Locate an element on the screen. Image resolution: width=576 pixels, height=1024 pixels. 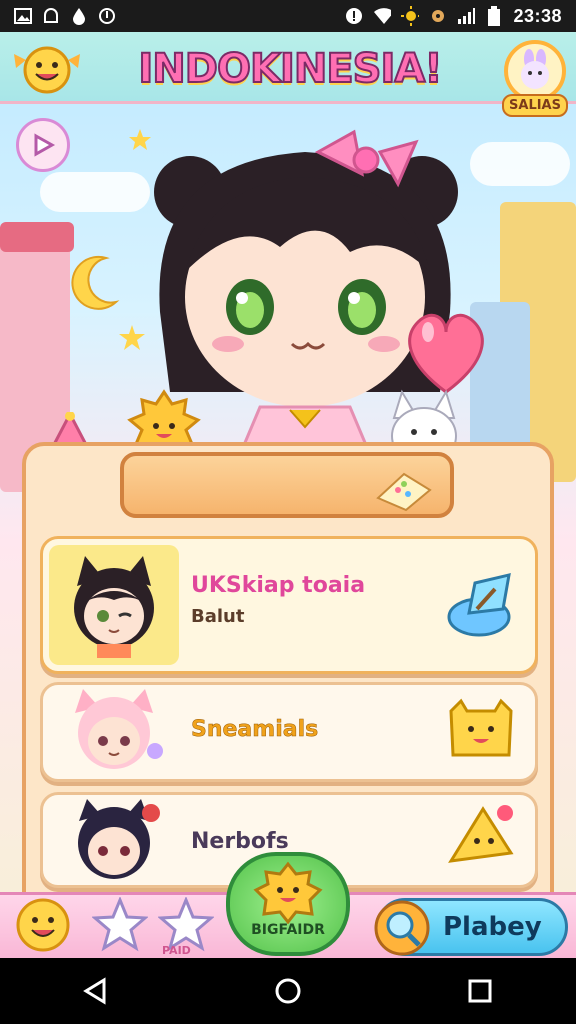
moon-icon is located at coordinates (95, 282).